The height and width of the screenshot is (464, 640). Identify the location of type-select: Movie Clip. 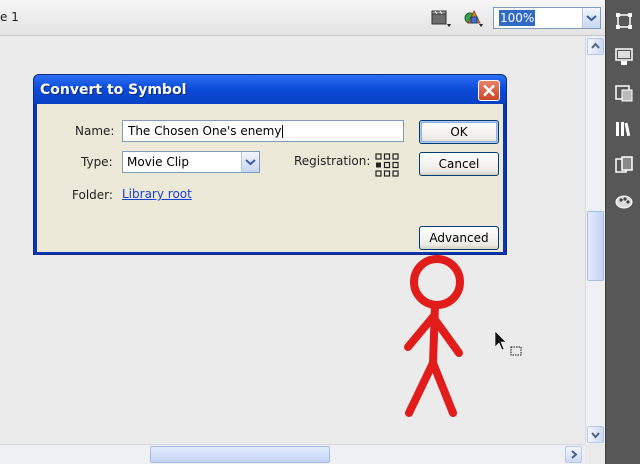
(191, 162).